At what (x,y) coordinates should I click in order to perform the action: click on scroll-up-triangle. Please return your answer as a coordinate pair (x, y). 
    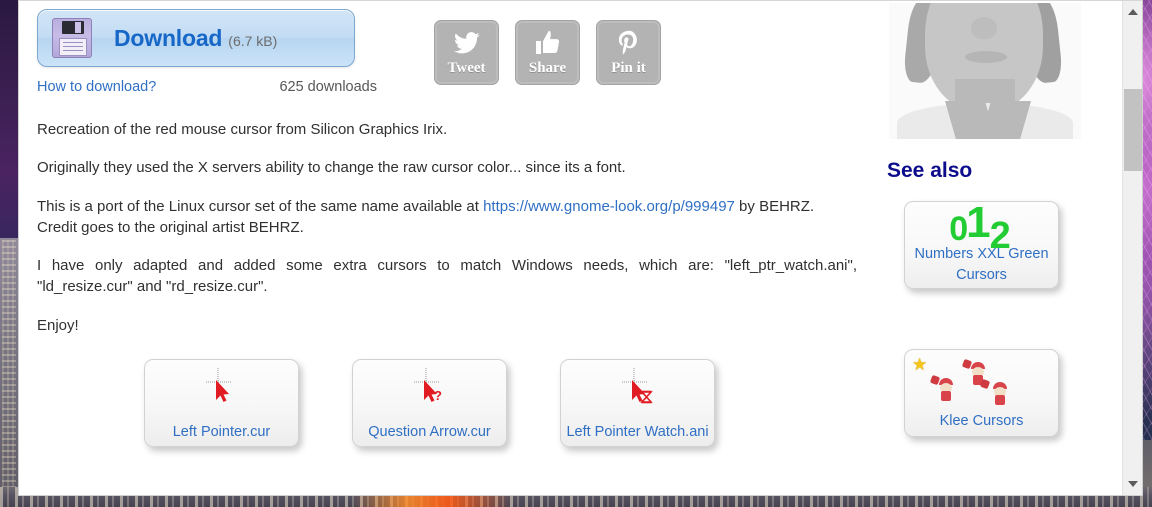
    Looking at the image, I should click on (1133, 12).